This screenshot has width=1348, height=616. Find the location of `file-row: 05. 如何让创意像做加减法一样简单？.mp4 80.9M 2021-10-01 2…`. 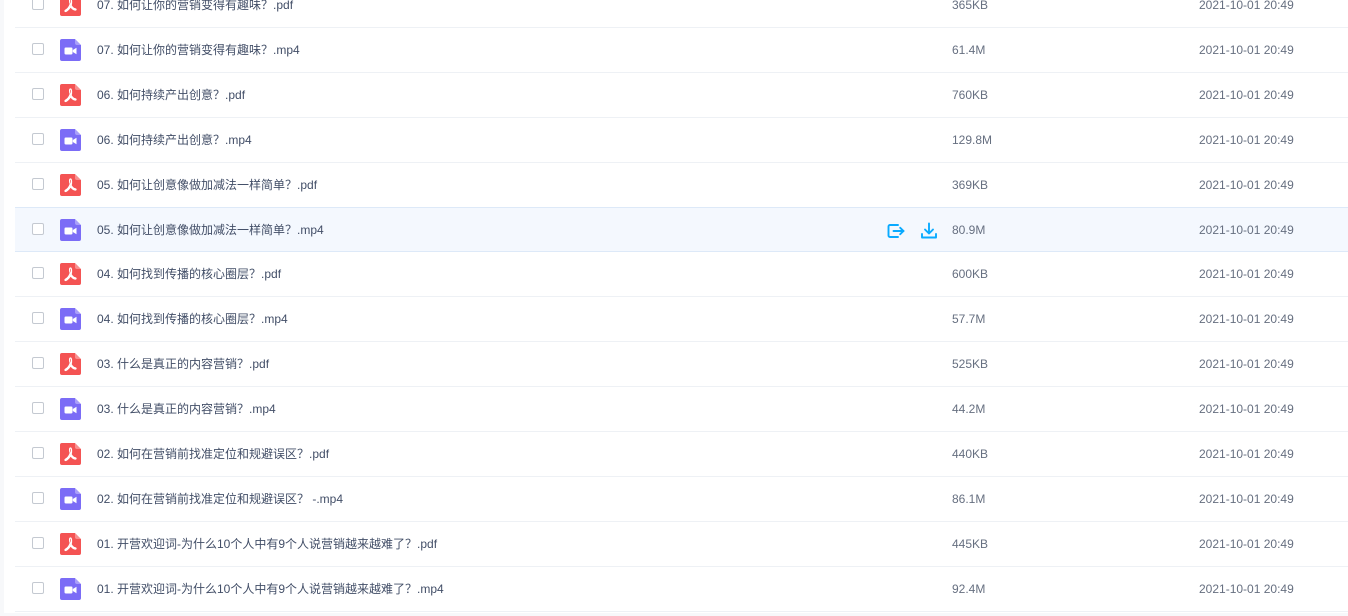

file-row: 05. 如何让创意像做加减法一样简单？.mp4 80.9M 2021-10-01 2… is located at coordinates (681, 229).